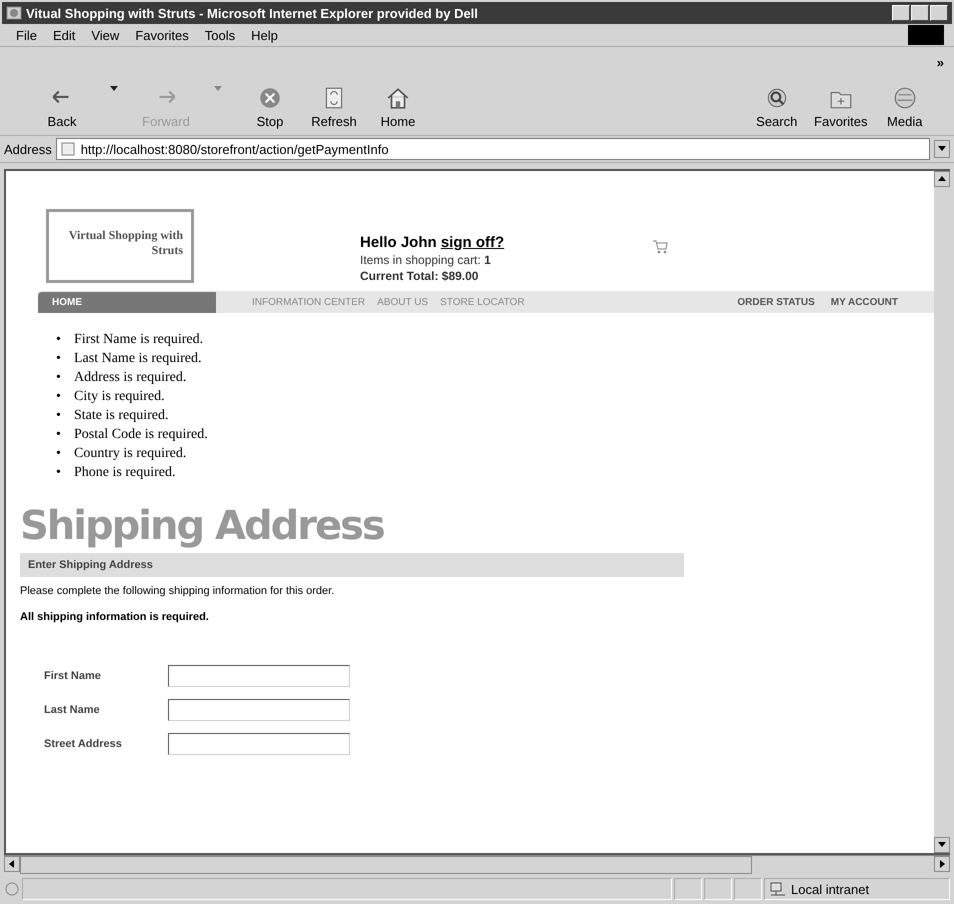  What do you see at coordinates (778, 889) in the screenshot?
I see `network-icon` at bounding box center [778, 889].